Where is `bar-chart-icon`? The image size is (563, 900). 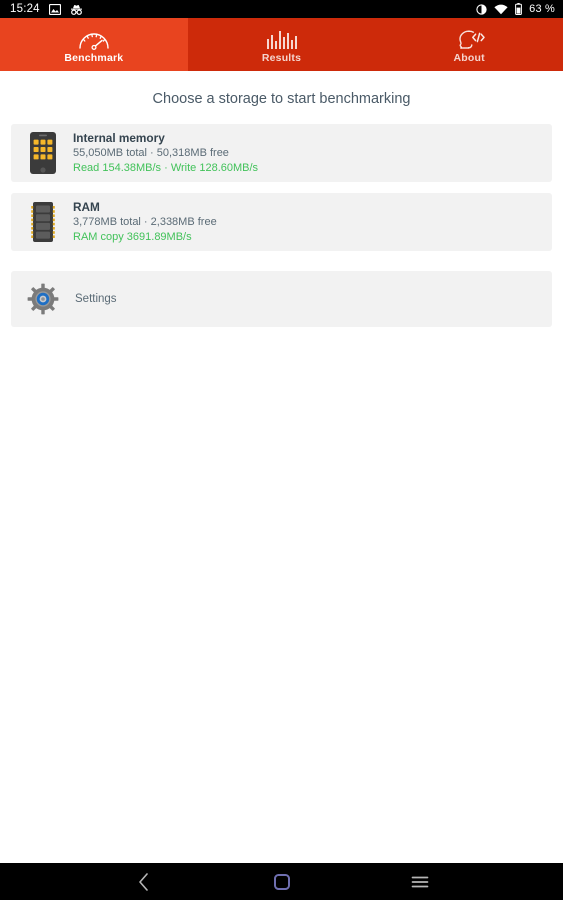 bar-chart-icon is located at coordinates (282, 39).